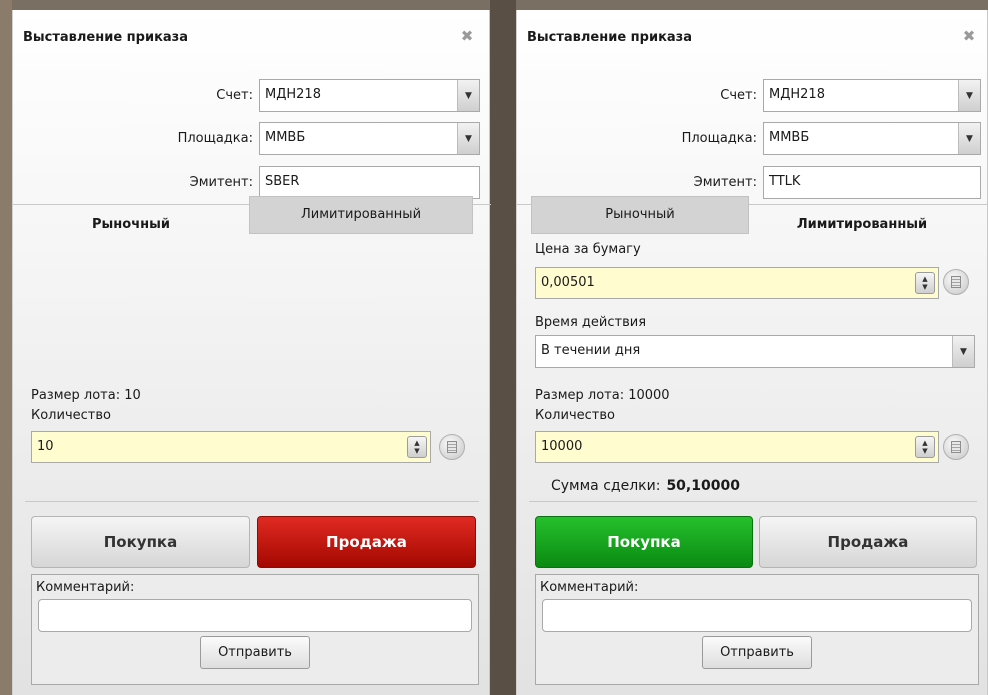 The height and width of the screenshot is (695, 988). What do you see at coordinates (591, 322) in the screenshot?
I see `validity-label: Время действия` at bounding box center [591, 322].